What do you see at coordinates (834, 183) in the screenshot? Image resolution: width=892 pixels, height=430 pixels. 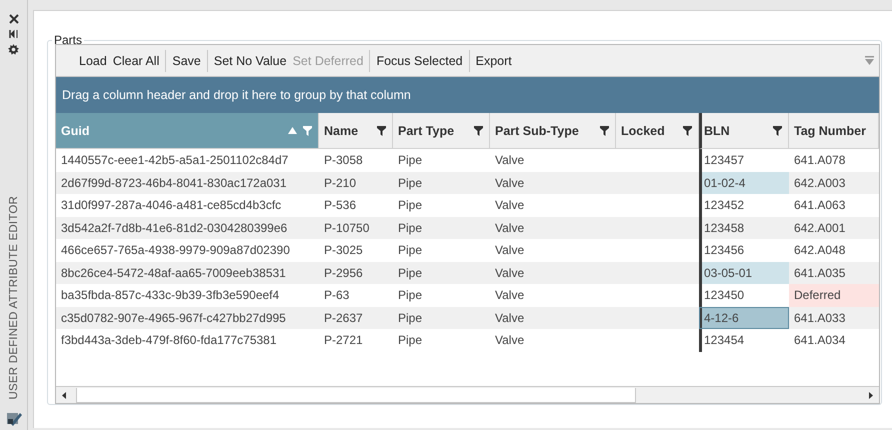 I see `table-cell: 642.A003` at bounding box center [834, 183].